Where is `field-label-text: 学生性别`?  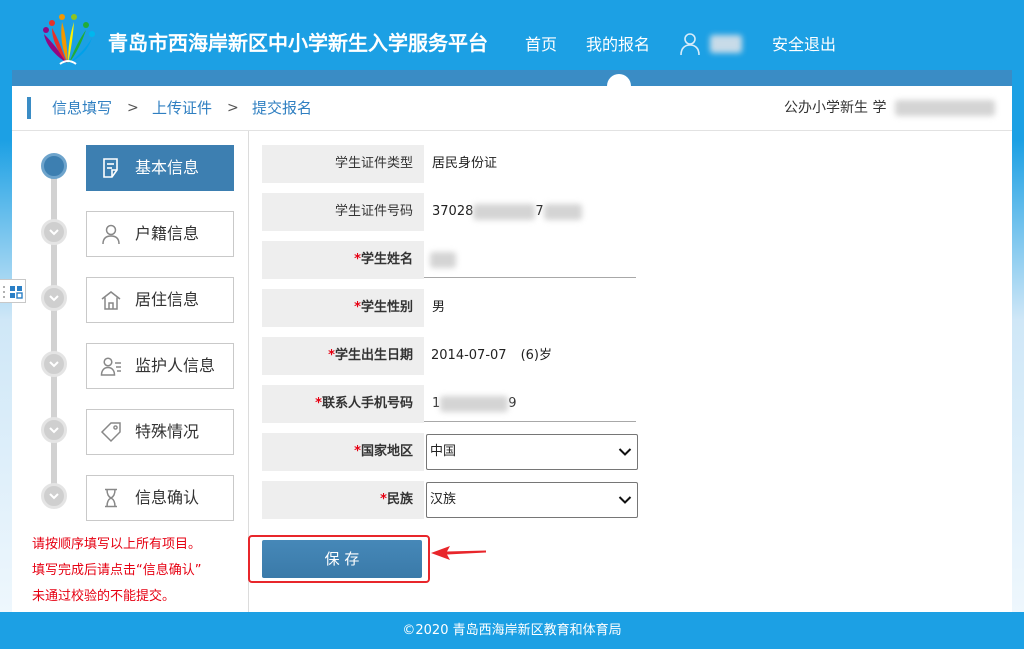
field-label-text: 学生性别 is located at coordinates (386, 307).